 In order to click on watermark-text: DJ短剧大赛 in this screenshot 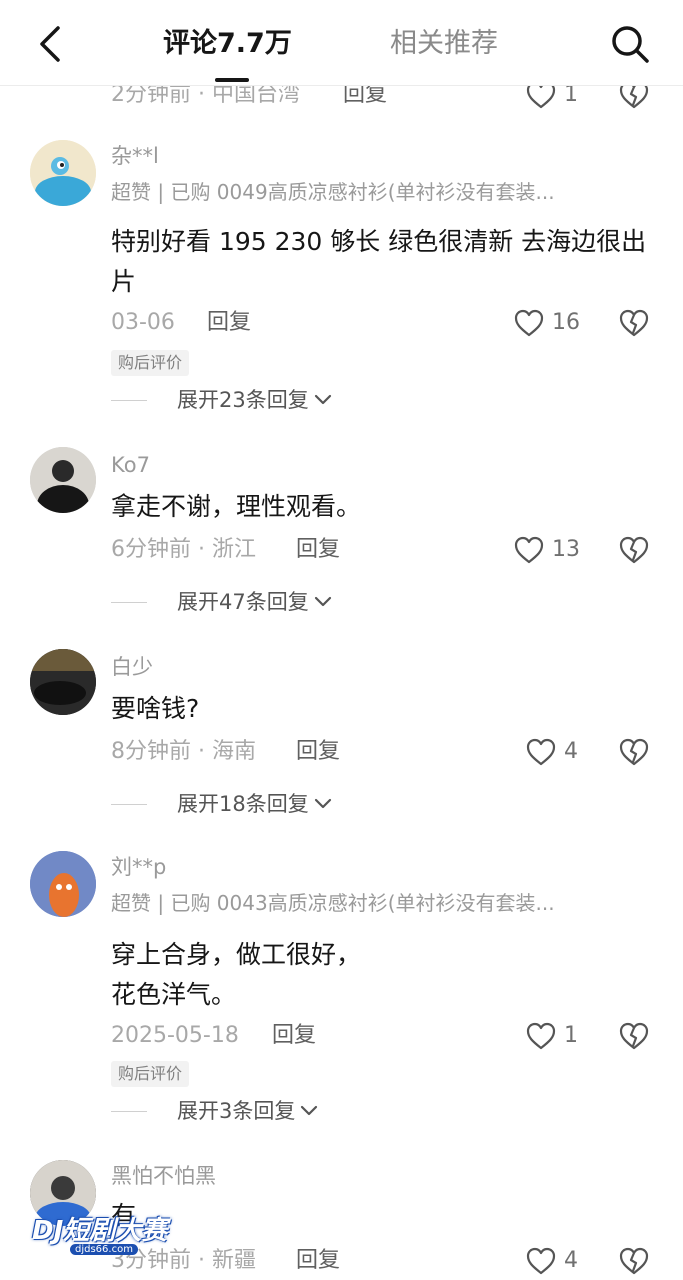, I will do `click(100, 1231)`.